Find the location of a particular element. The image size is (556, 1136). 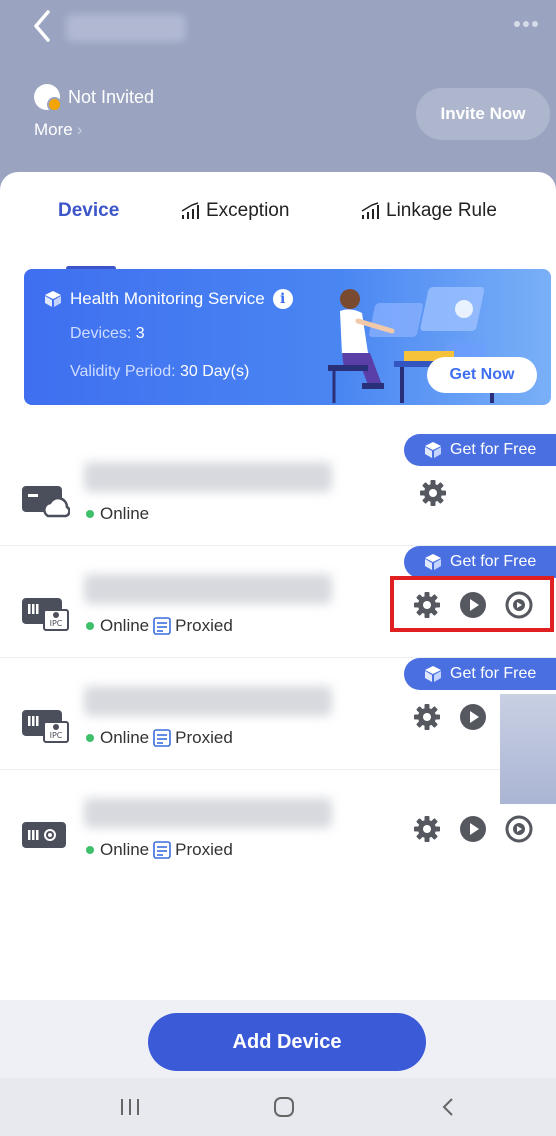

banner-validity: Validity Period: 30 Day(s) is located at coordinates (159, 372).